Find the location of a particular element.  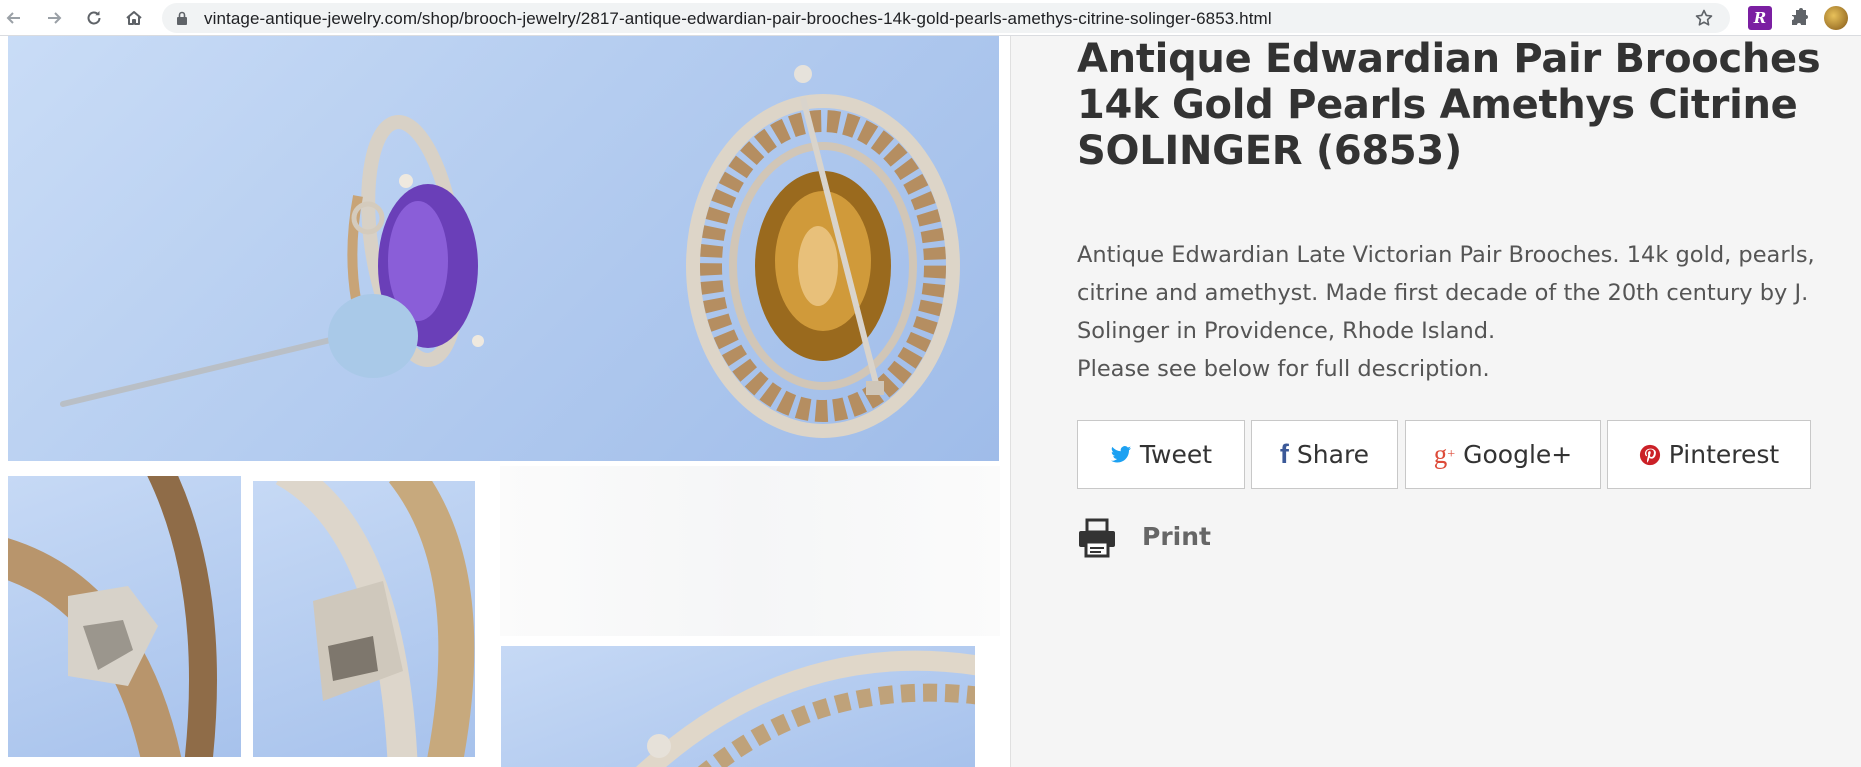

pinterest-icon is located at coordinates (1650, 455).